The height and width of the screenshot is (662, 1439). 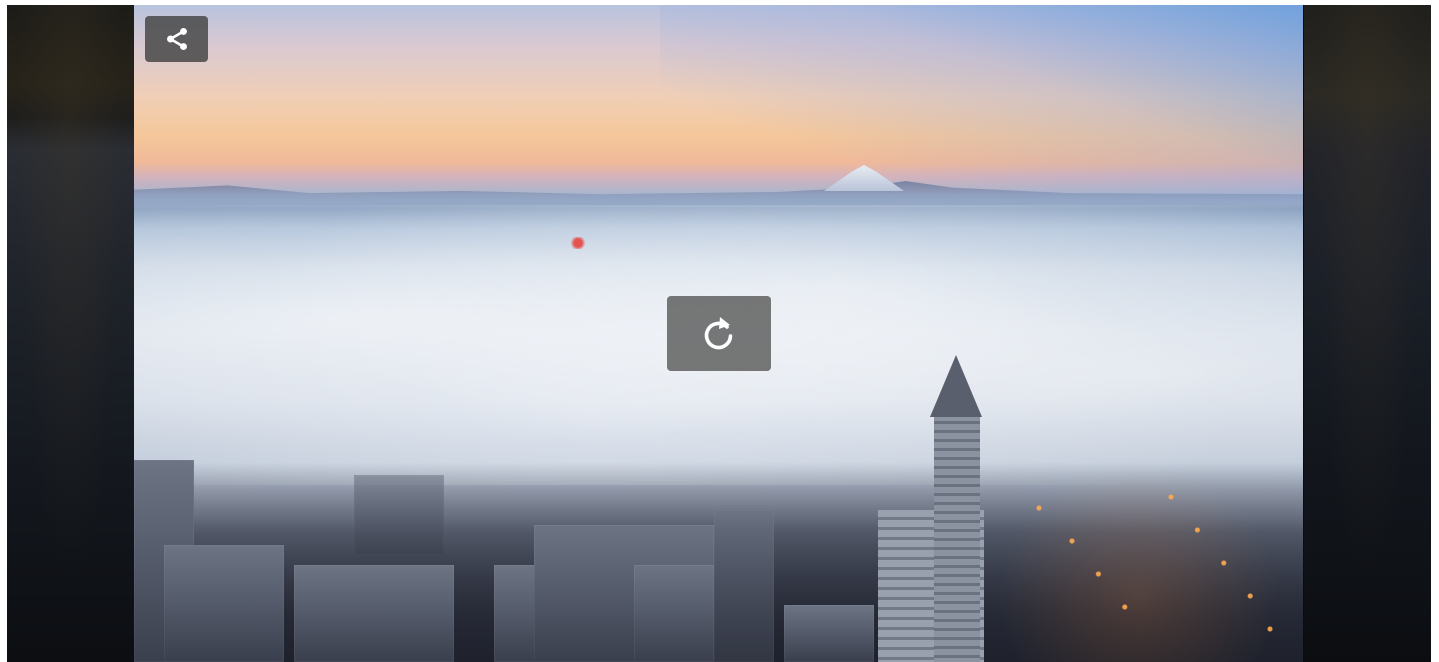 What do you see at coordinates (1367, 333) in the screenshot?
I see `blurred-backdrop-right` at bounding box center [1367, 333].